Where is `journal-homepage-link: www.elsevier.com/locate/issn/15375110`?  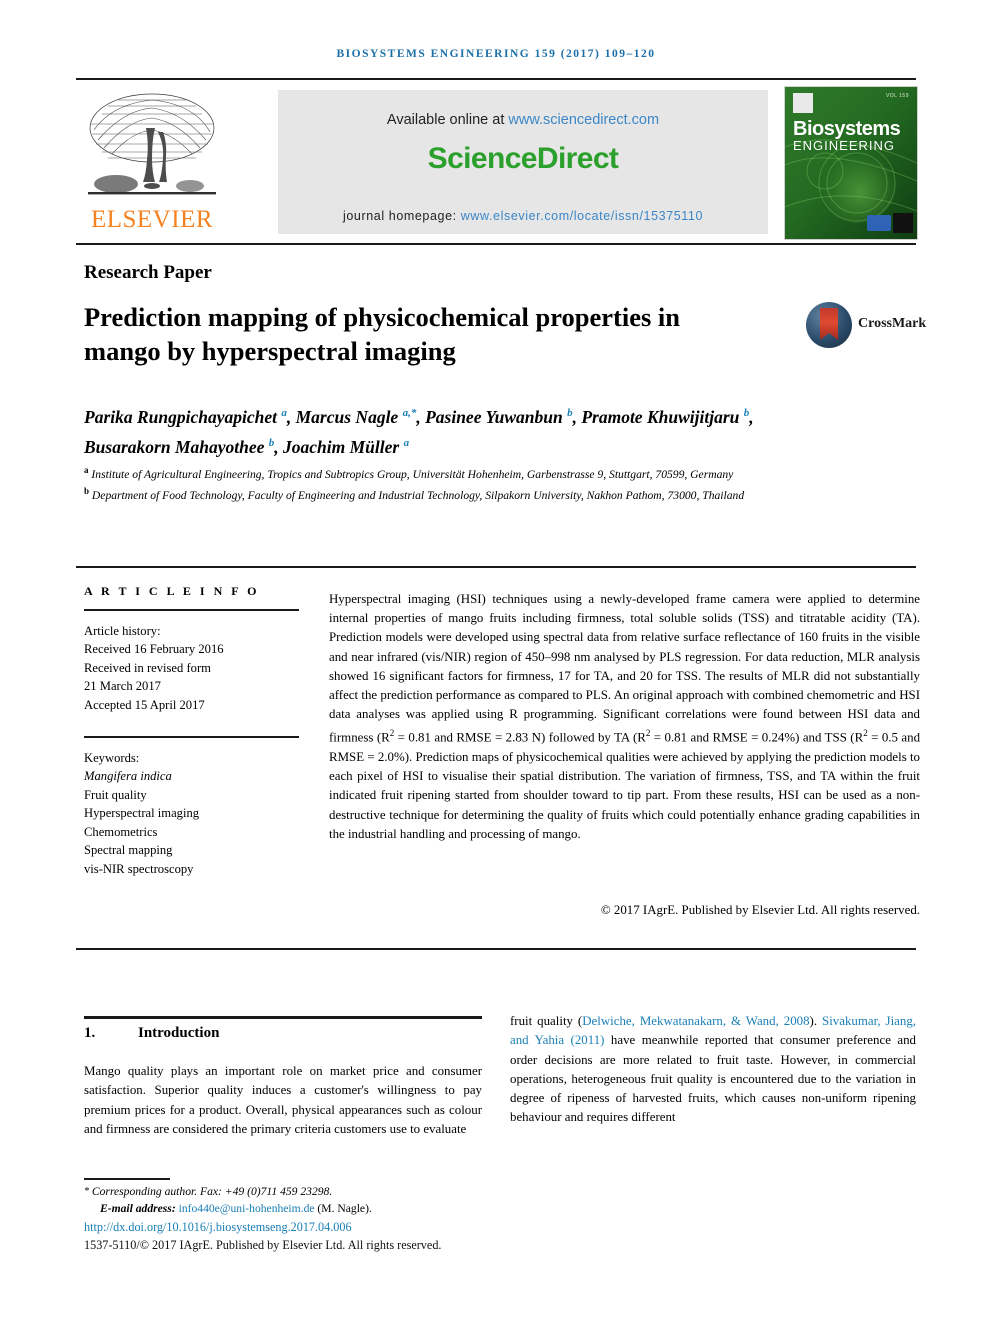 journal-homepage-link: www.elsevier.com/locate/issn/15375110 is located at coordinates (582, 216).